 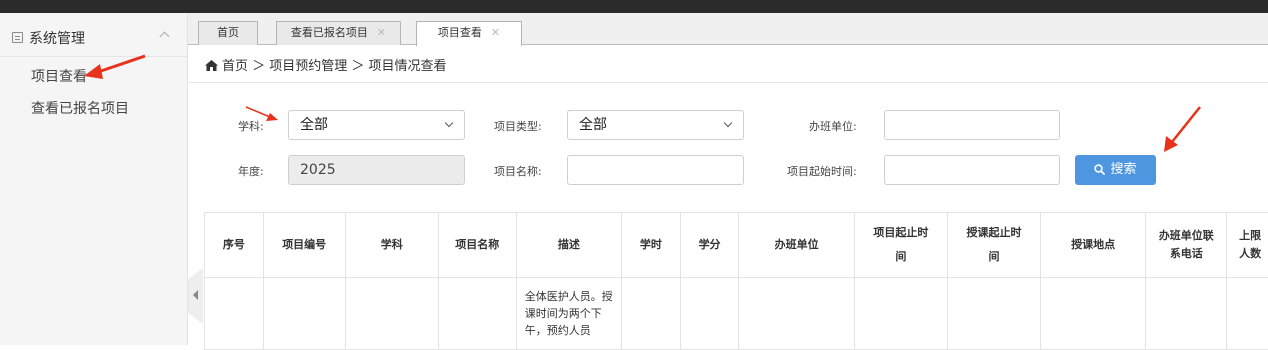 What do you see at coordinates (655, 170) in the screenshot?
I see `project-name-input` at bounding box center [655, 170].